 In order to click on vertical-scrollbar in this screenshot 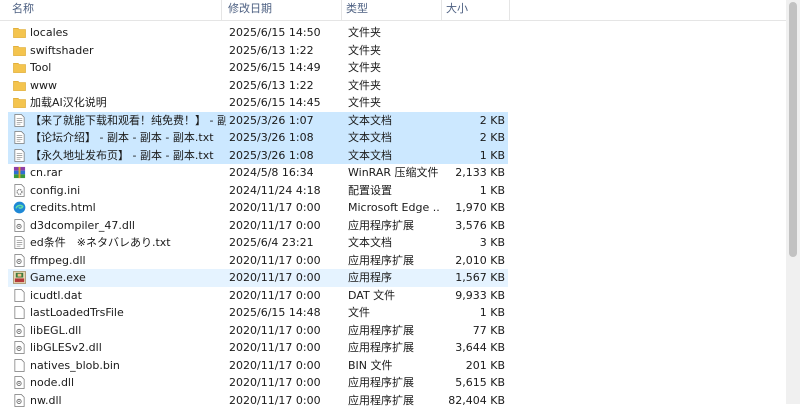, I will do `click(793, 202)`.